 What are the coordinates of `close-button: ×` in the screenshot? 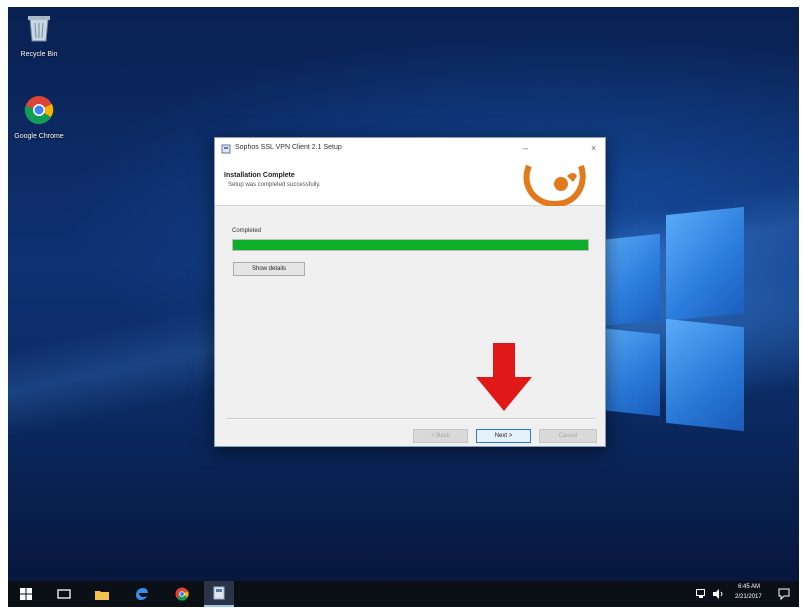 It's located at (593, 148).